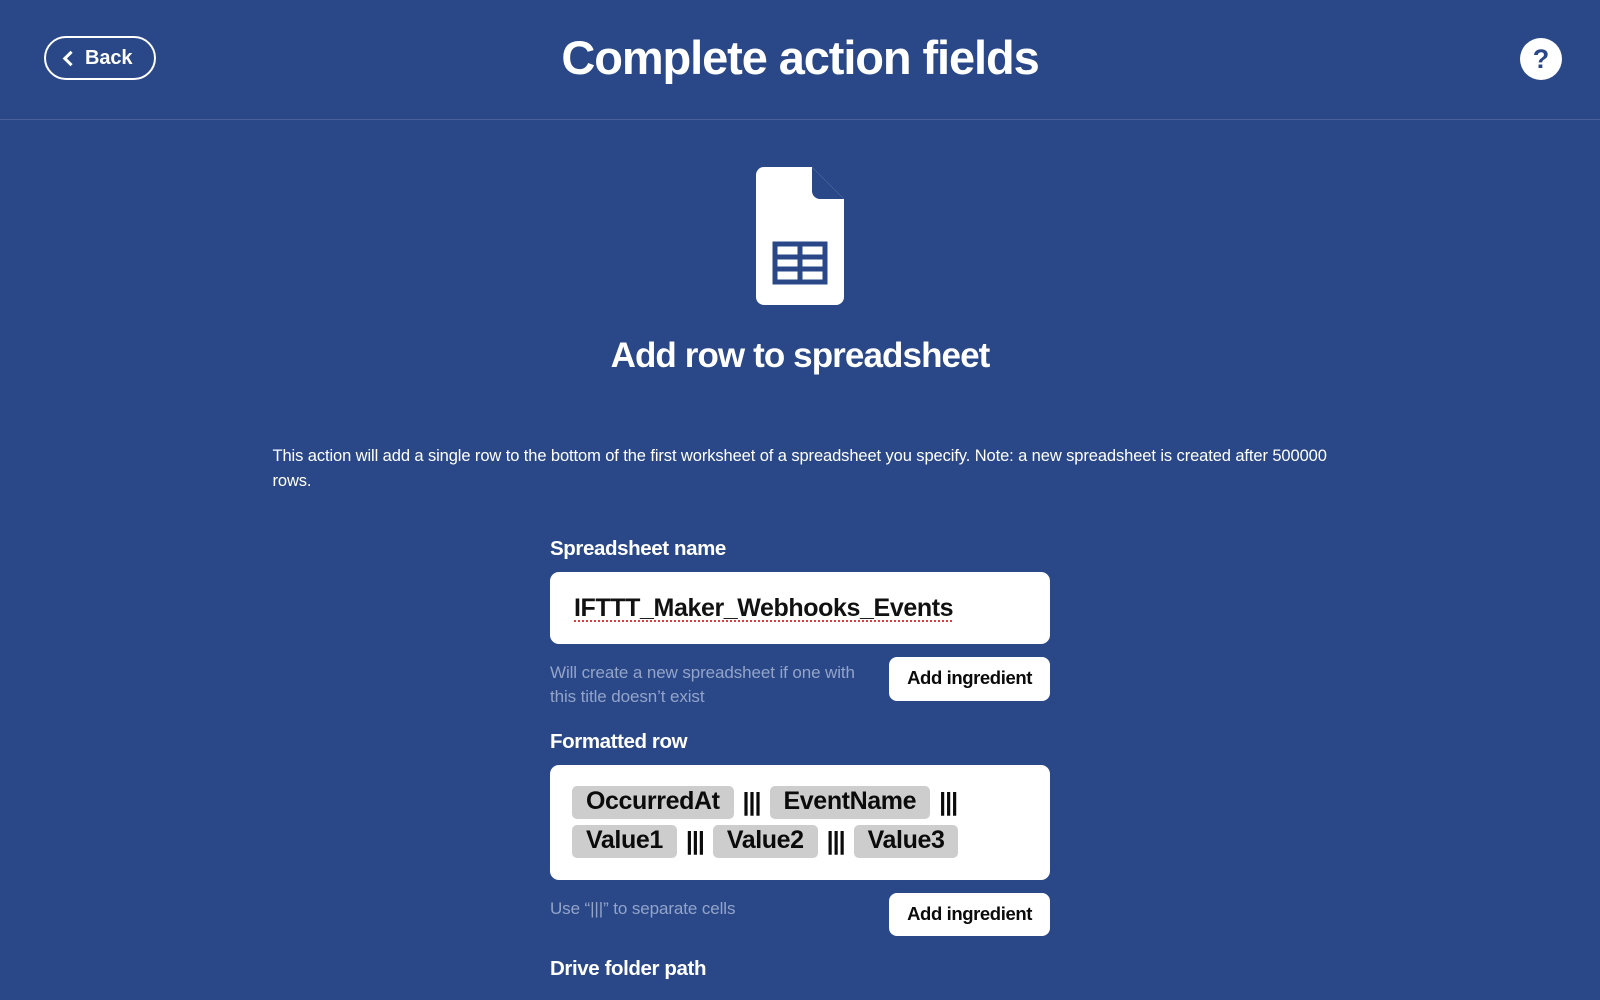 This screenshot has height=1000, width=1600. I want to click on question-mark-icon: ?, so click(1541, 59).